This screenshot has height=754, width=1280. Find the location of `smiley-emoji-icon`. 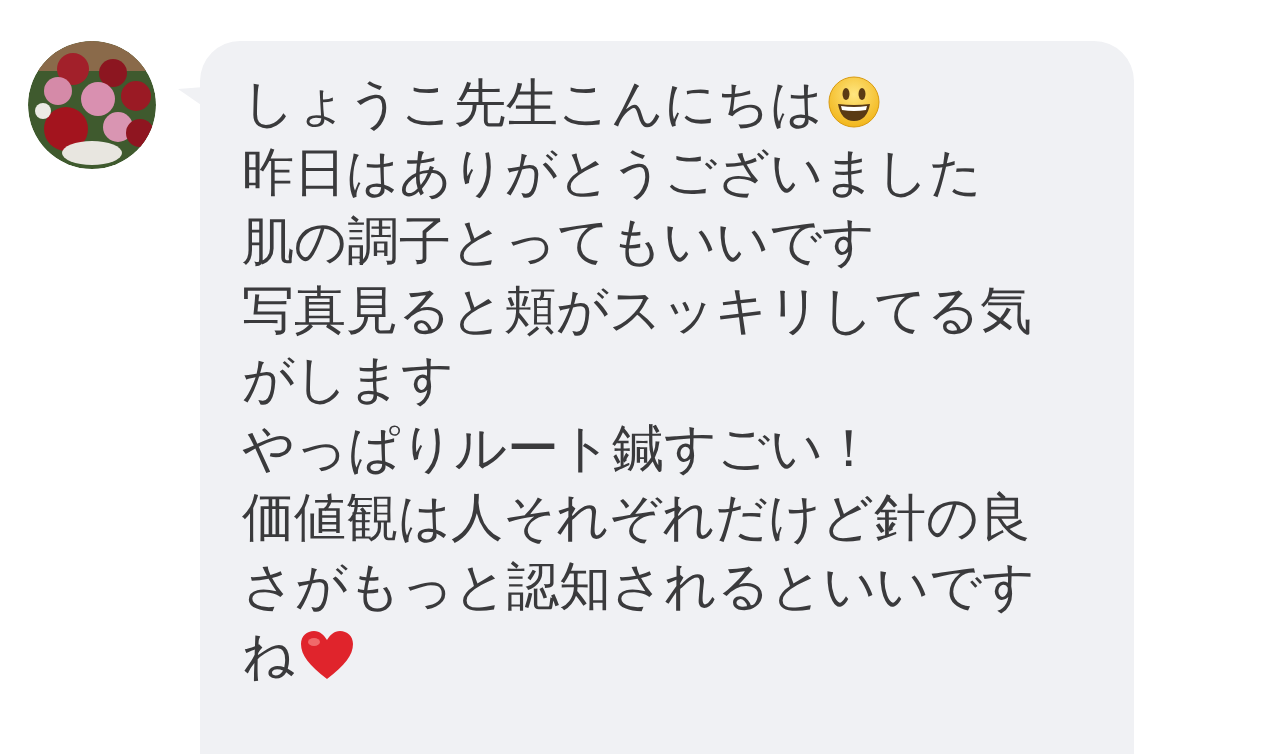

smiley-emoji-icon is located at coordinates (854, 102).